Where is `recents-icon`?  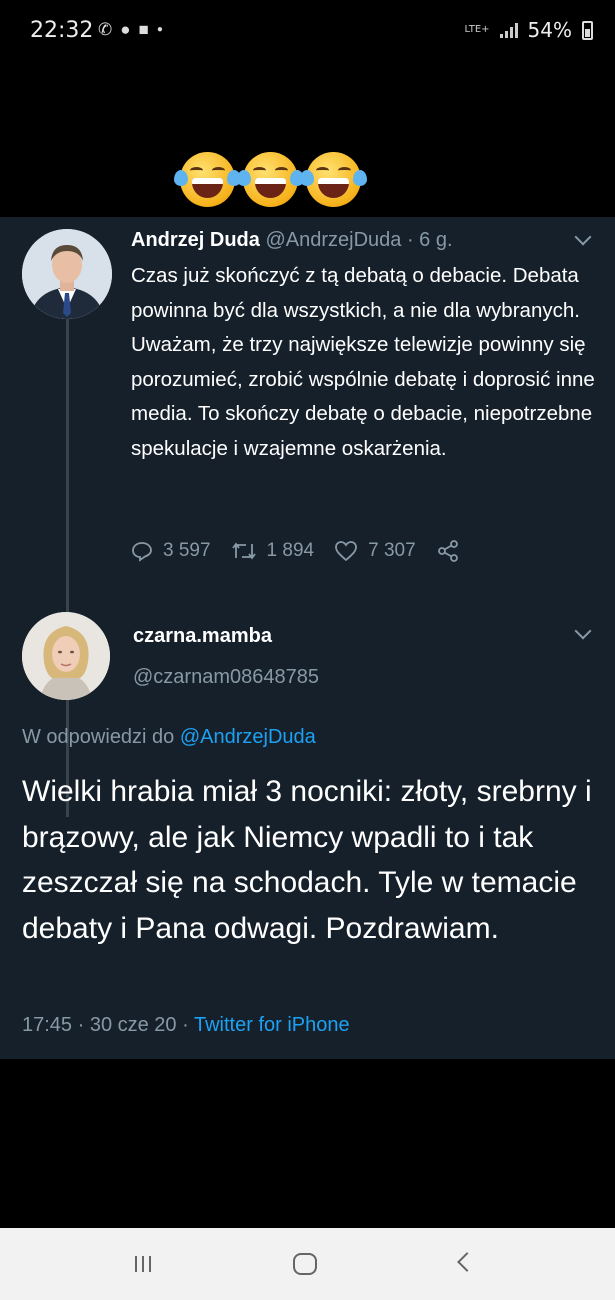 recents-icon is located at coordinates (143, 1264).